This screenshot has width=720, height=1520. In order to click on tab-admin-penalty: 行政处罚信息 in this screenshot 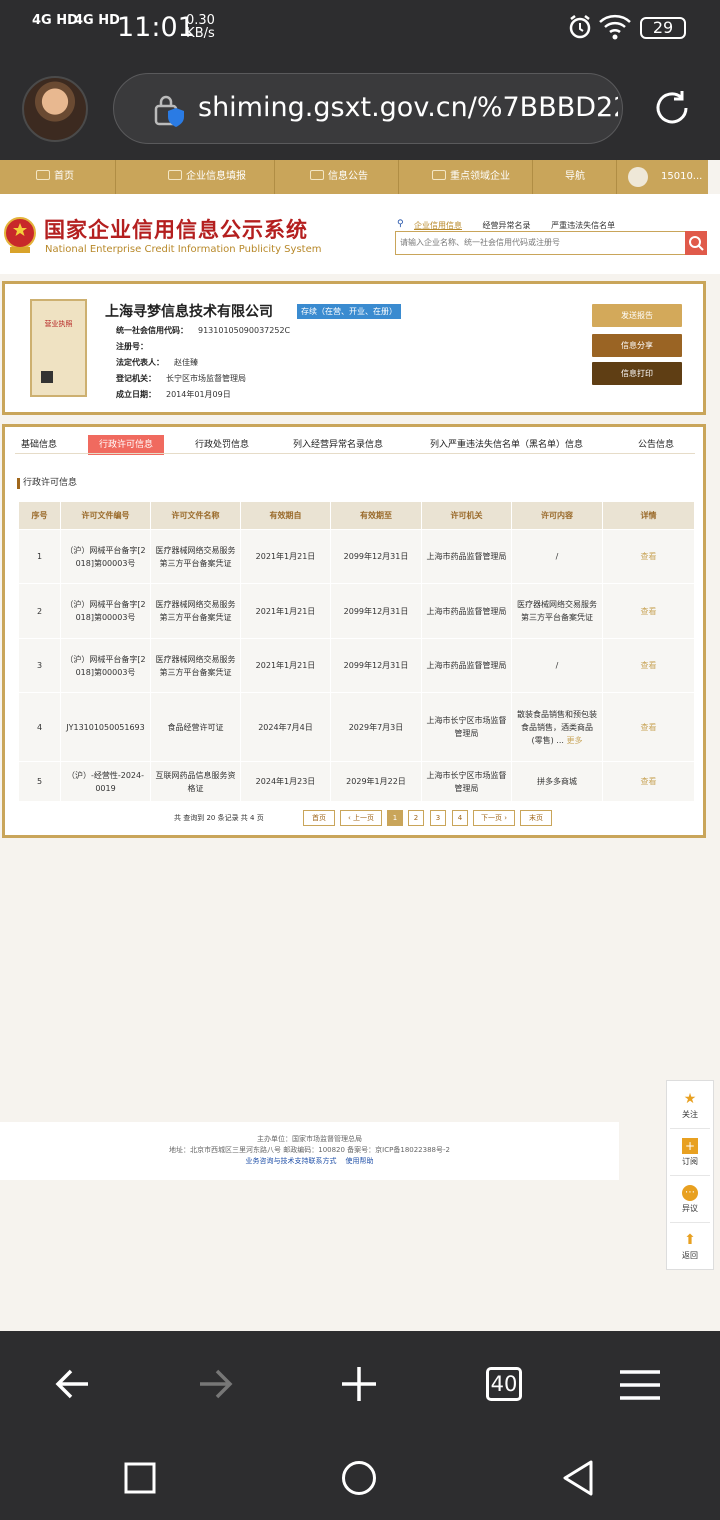, I will do `click(222, 445)`.